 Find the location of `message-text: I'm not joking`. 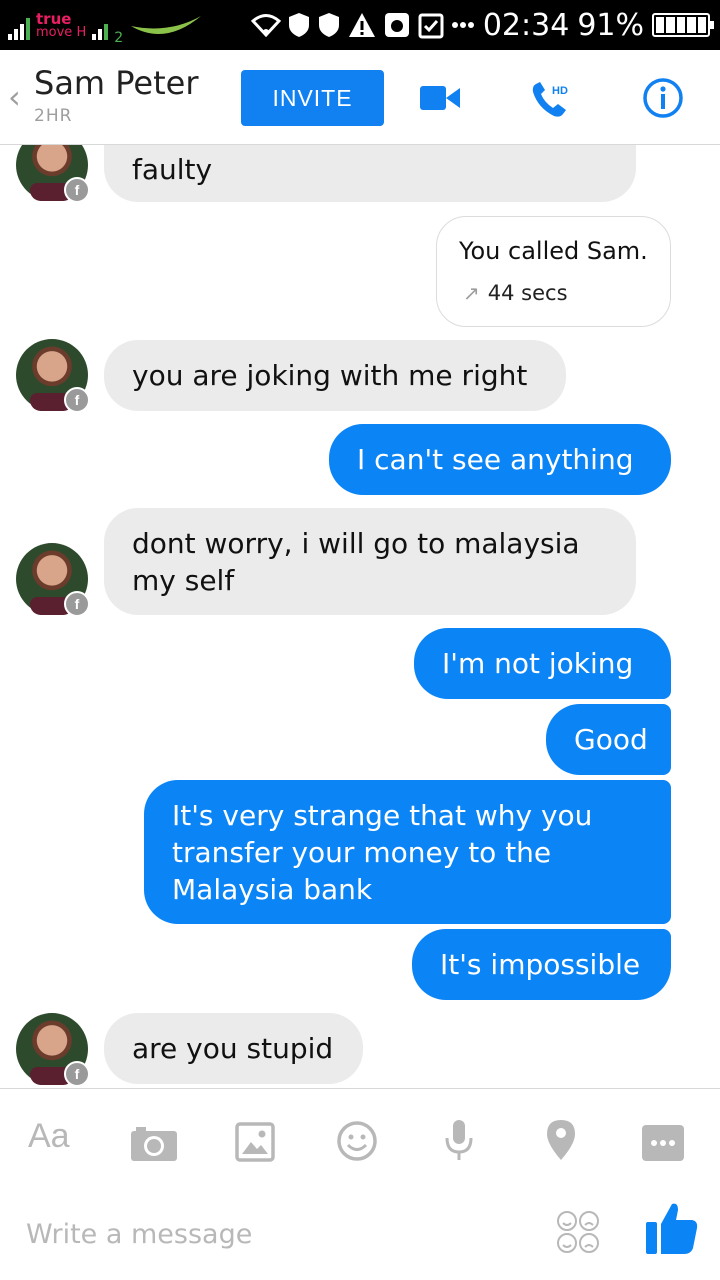

message-text: I'm not joking is located at coordinates (538, 663).